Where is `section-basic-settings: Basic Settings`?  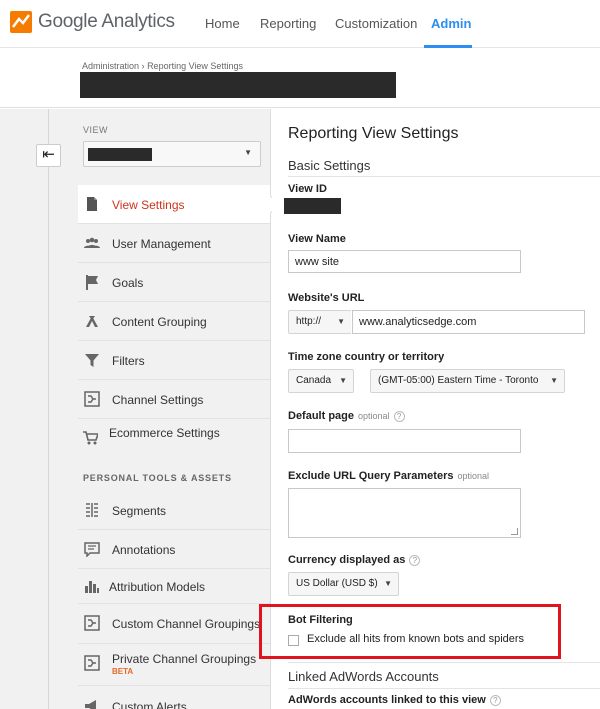 section-basic-settings: Basic Settings is located at coordinates (329, 165).